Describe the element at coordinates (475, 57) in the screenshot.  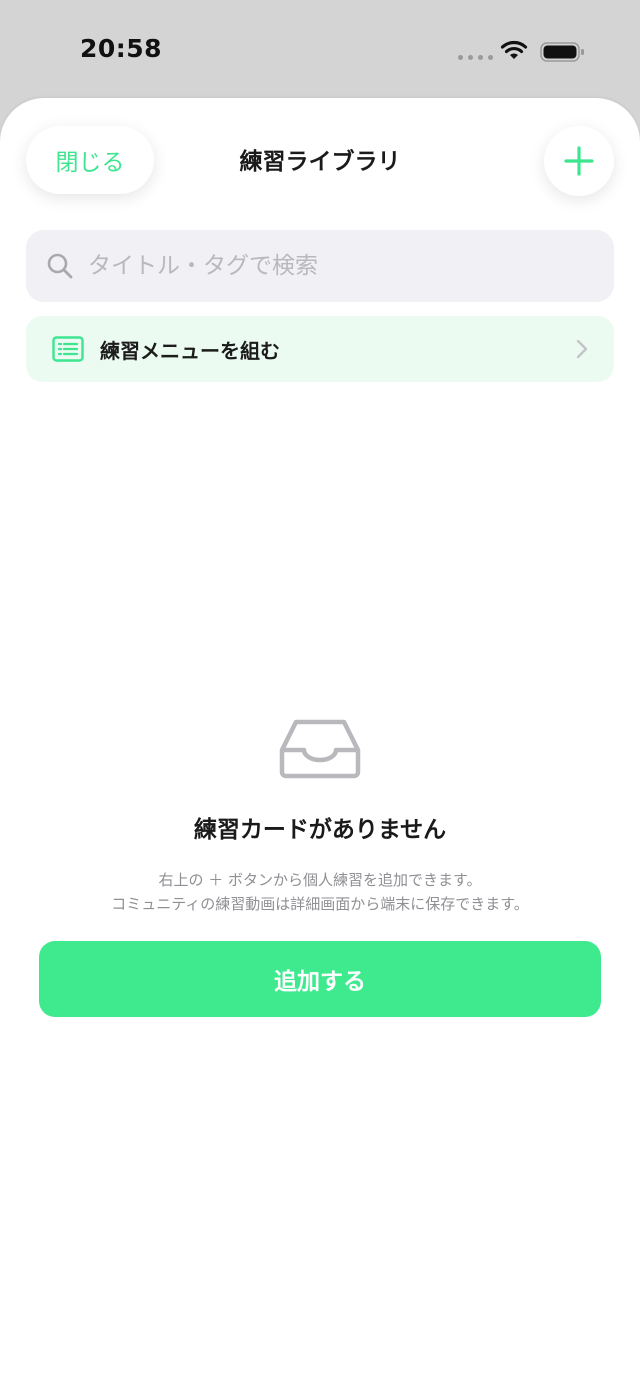
I see `signal-dots-icon` at that location.